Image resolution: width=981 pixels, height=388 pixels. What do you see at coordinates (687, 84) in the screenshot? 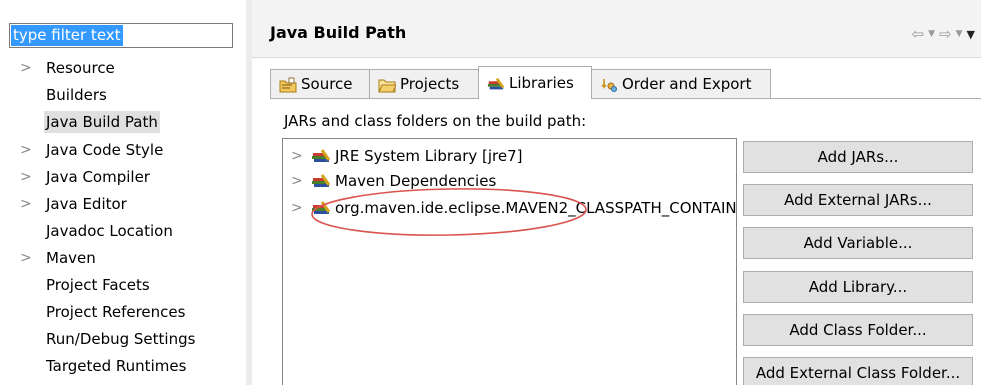
I see `tab-label: Order and Export` at bounding box center [687, 84].